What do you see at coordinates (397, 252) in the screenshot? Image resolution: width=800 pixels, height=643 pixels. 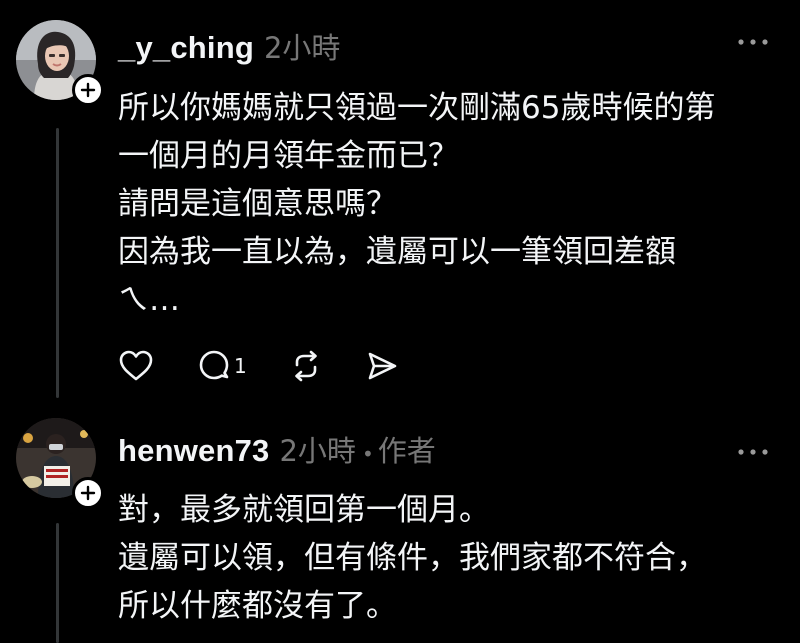 I see `post-text-line: 因為我一直以為，遺屬可以一筆領回差額` at bounding box center [397, 252].